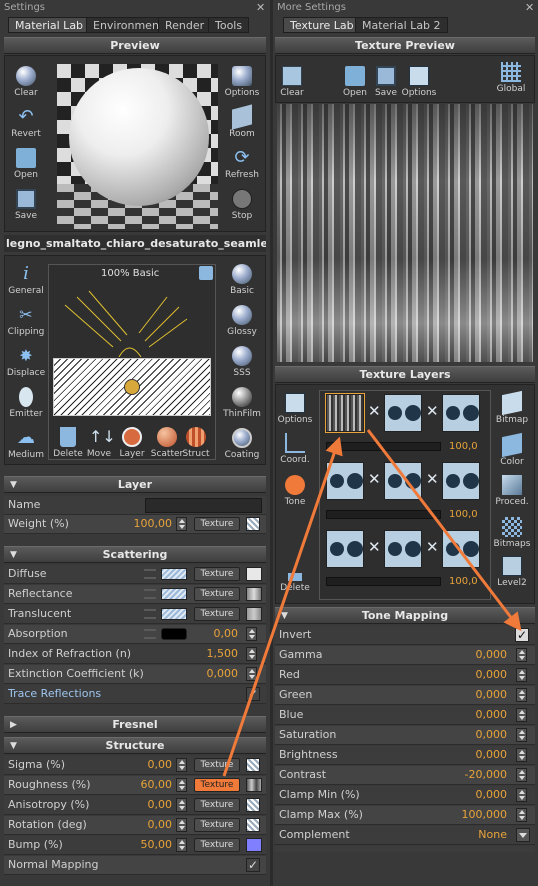 The image size is (538, 886). What do you see at coordinates (253, 694) in the screenshot?
I see `trace-reflections-checkbox: ✓` at bounding box center [253, 694].